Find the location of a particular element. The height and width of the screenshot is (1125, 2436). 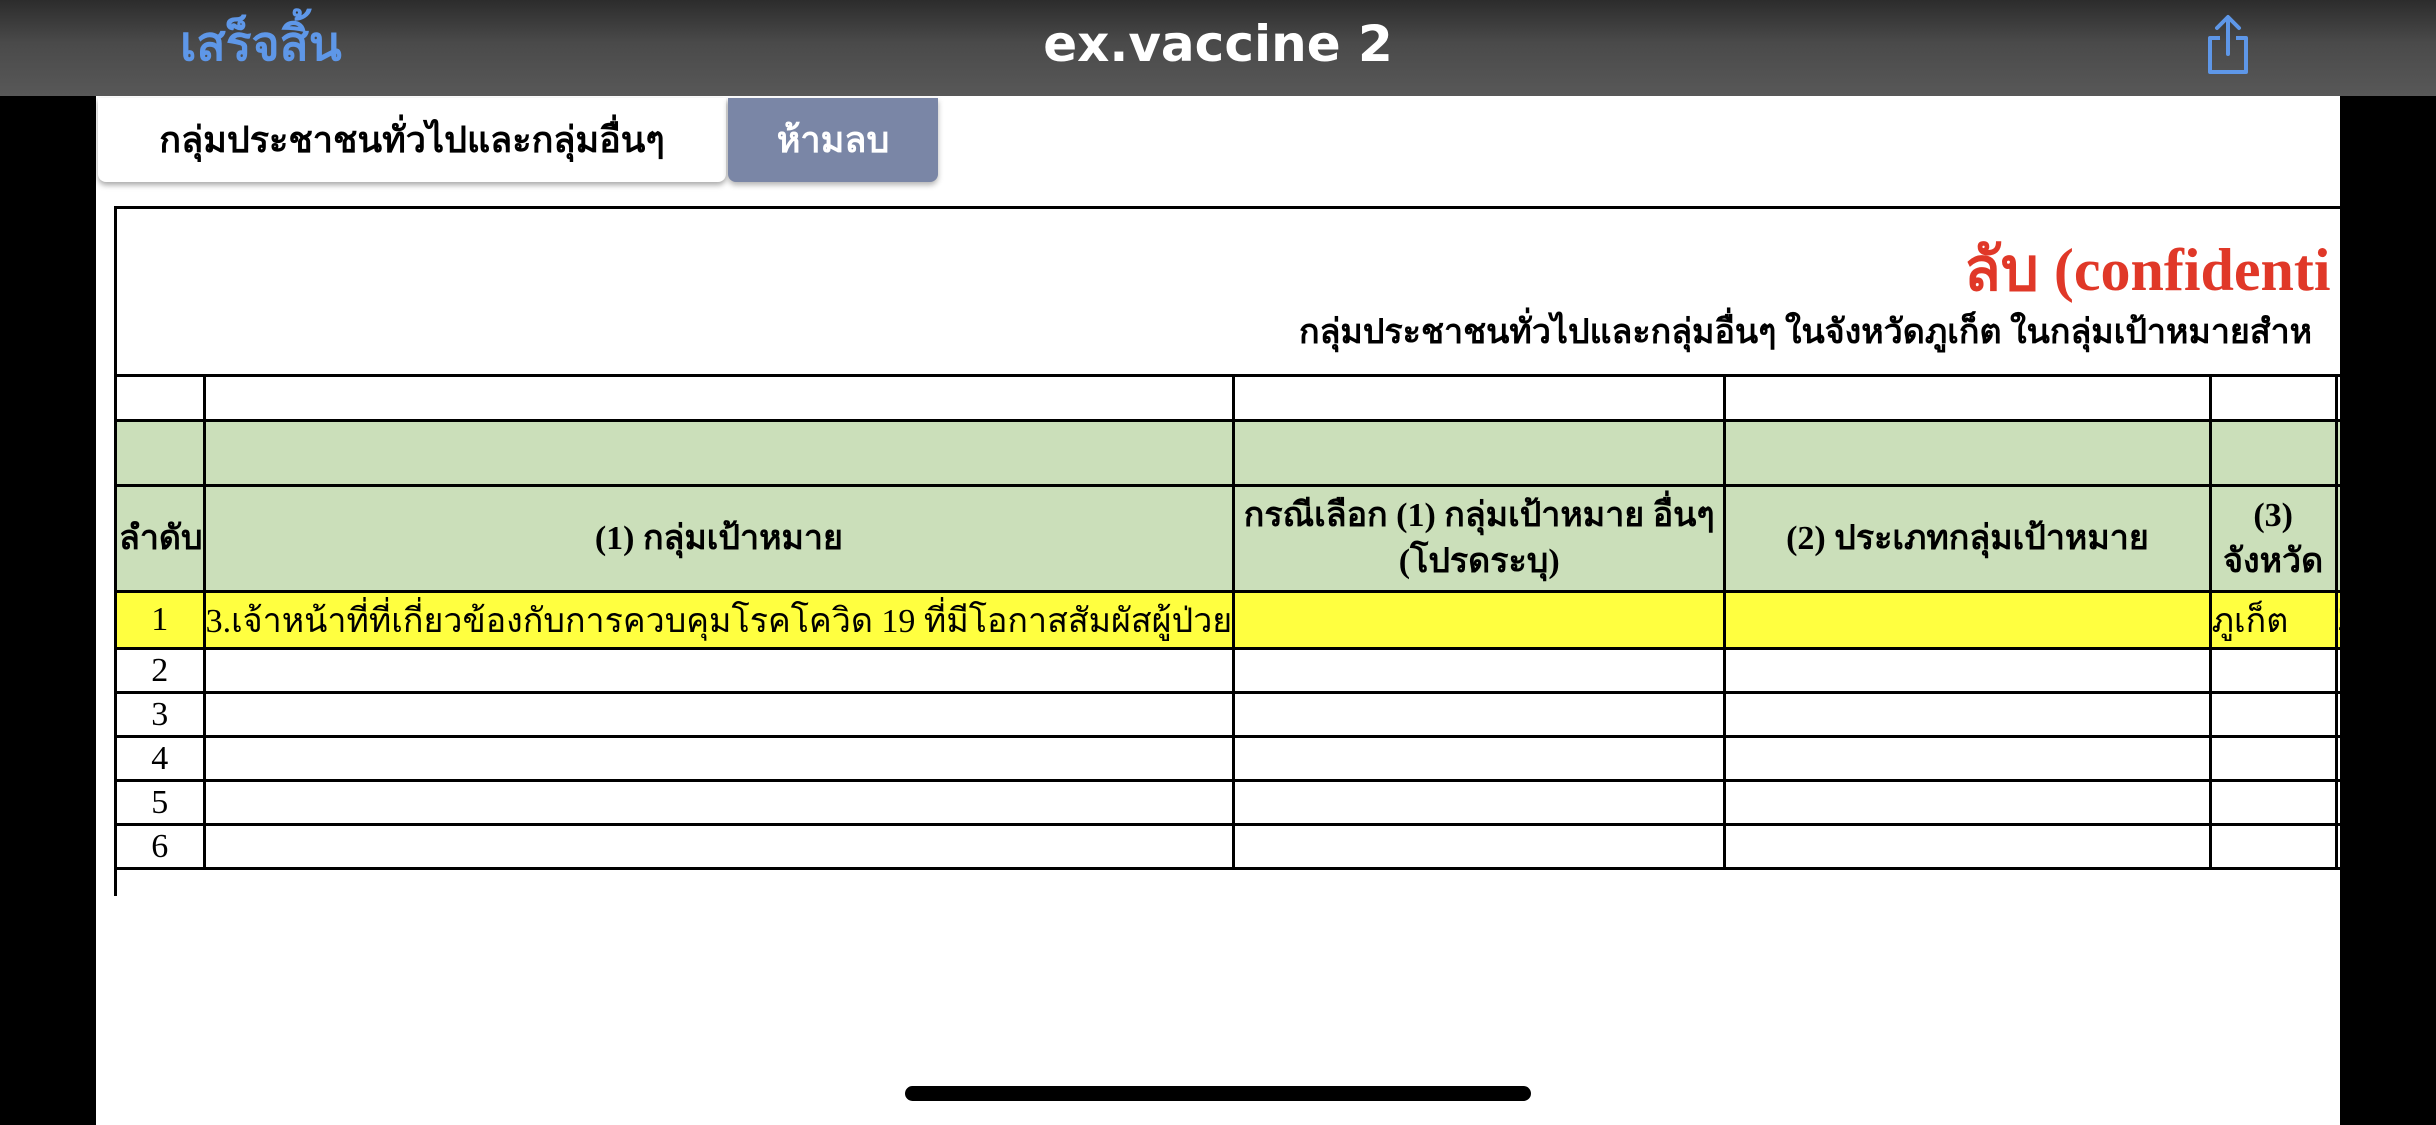

share-icon-graphic is located at coordinates (2228, 44).